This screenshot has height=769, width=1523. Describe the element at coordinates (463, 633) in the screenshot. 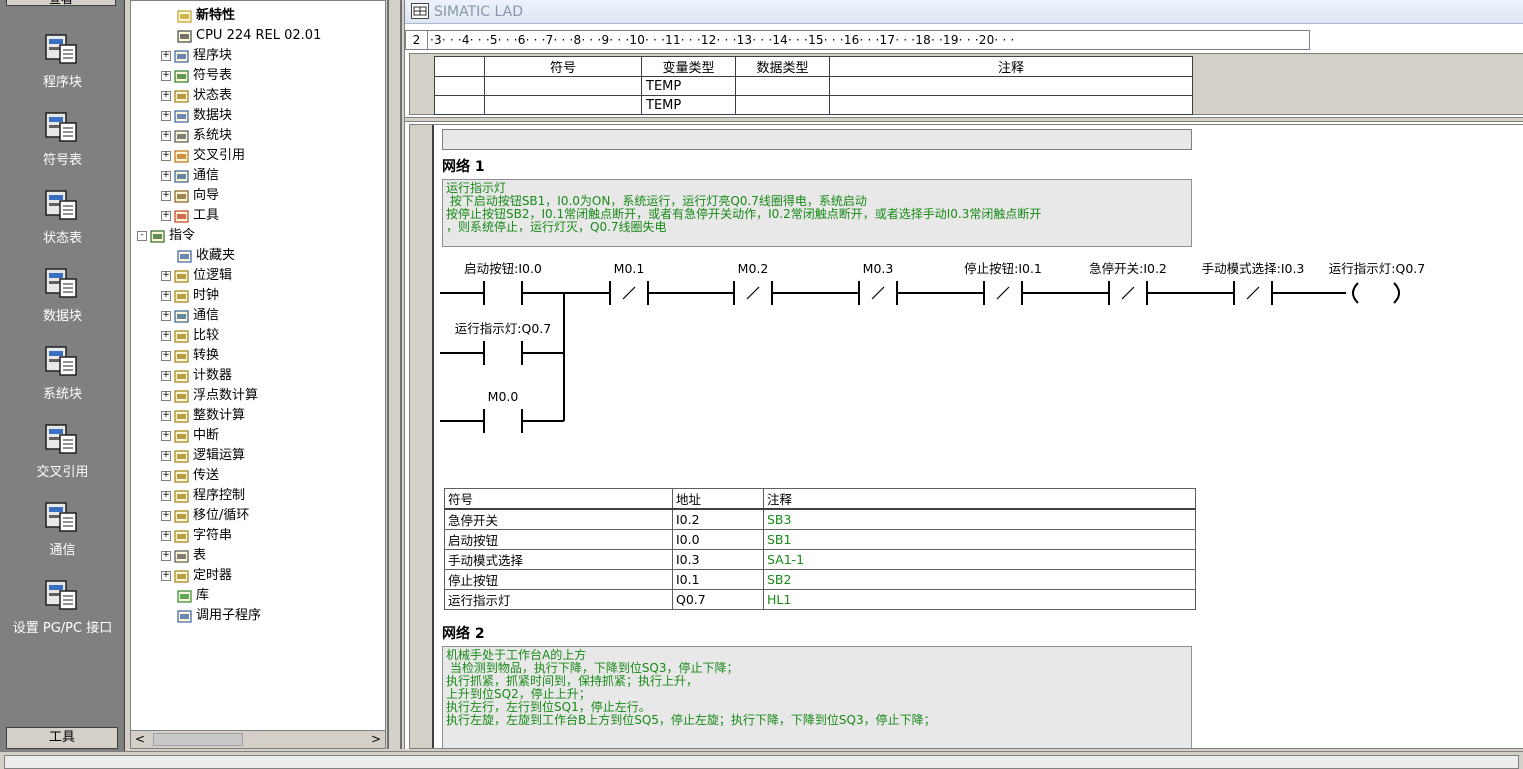

I see `network-2-title: 网络 2` at that location.